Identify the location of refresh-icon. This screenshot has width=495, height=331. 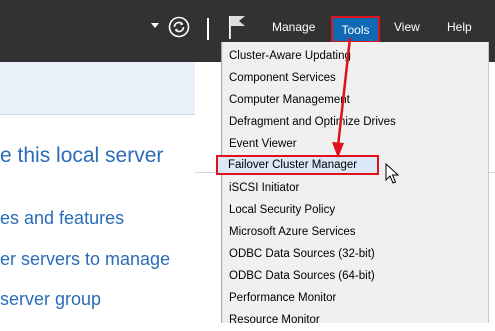
(179, 27).